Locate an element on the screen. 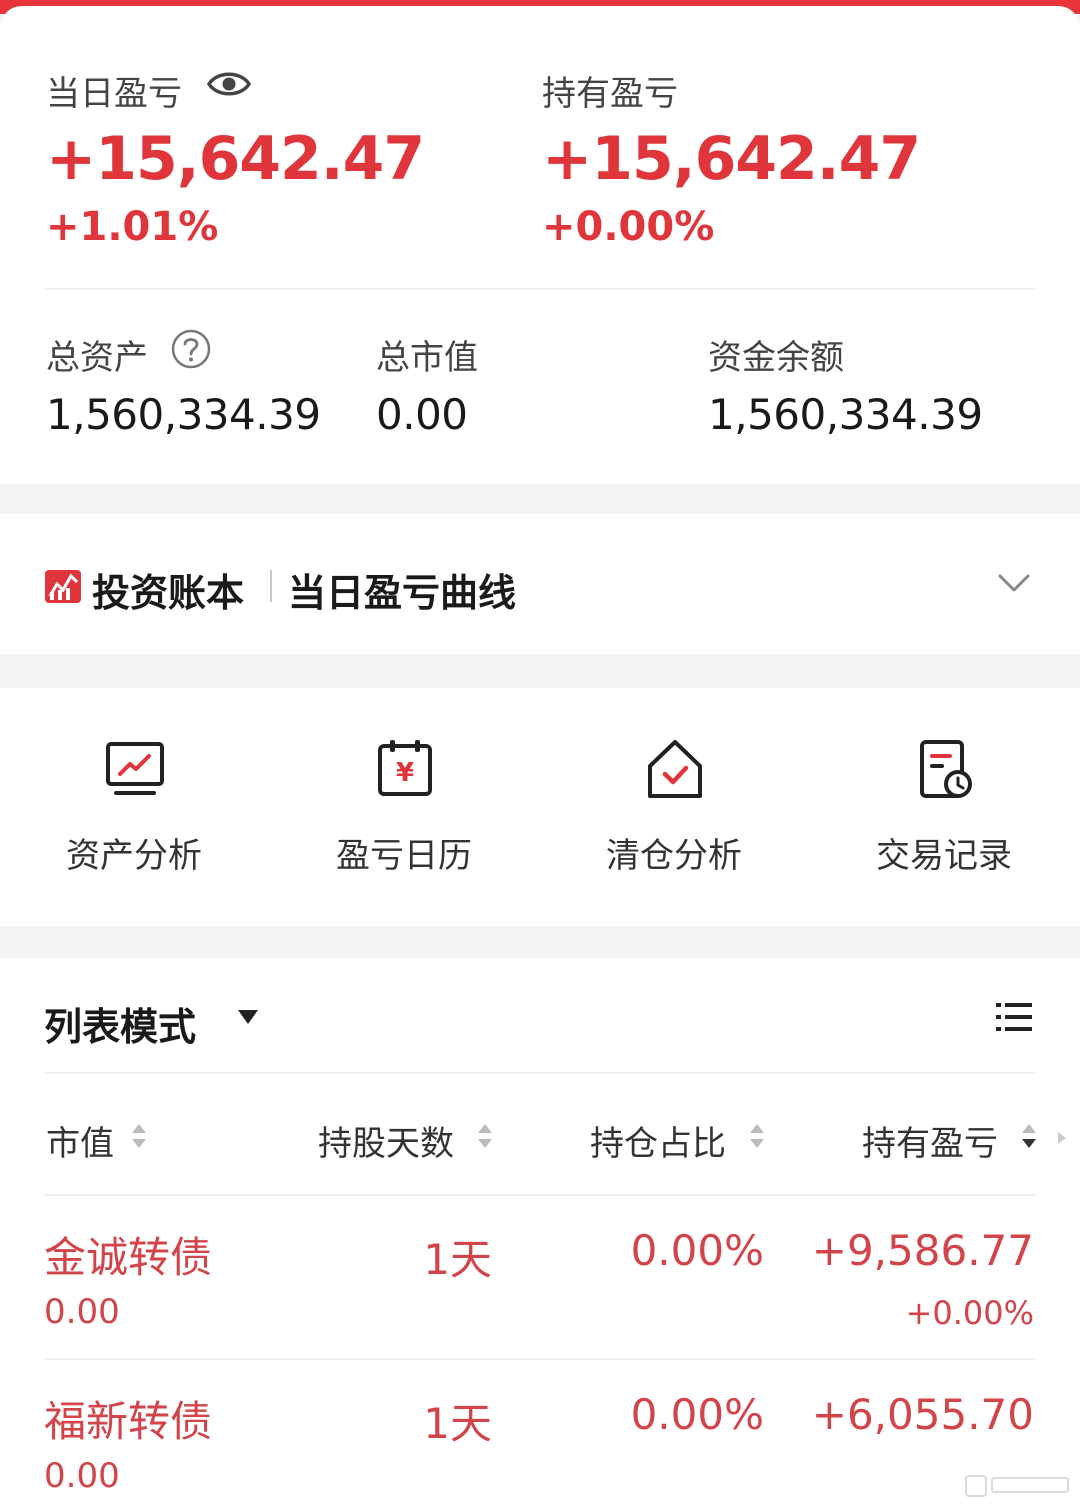 This screenshot has height=1506, width=1080. tool-clearance-analysis: 清仓分析 is located at coordinates (674, 808).